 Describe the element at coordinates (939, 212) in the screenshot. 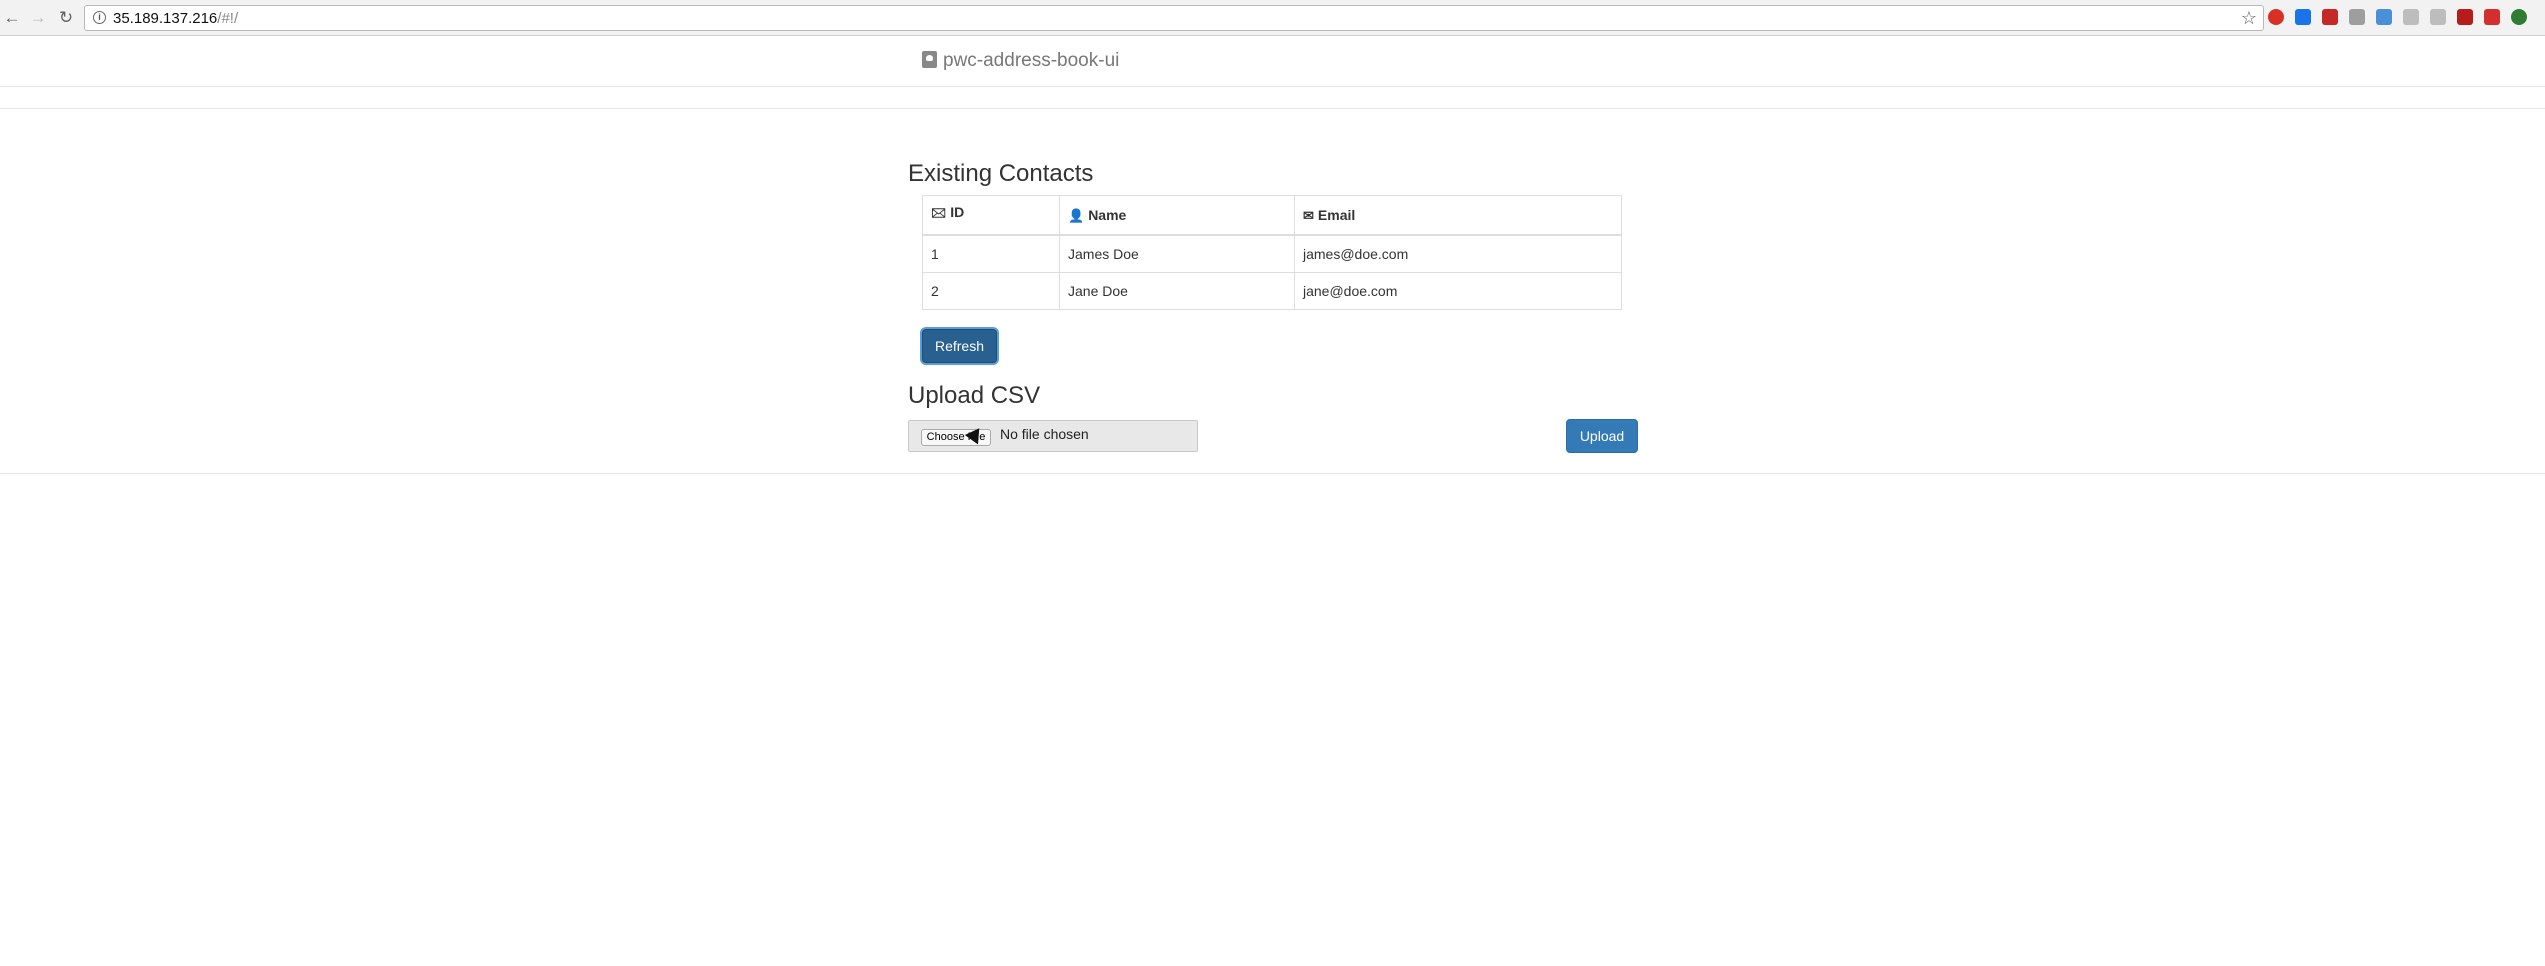

I see `id-card-icon: 🖂` at that location.